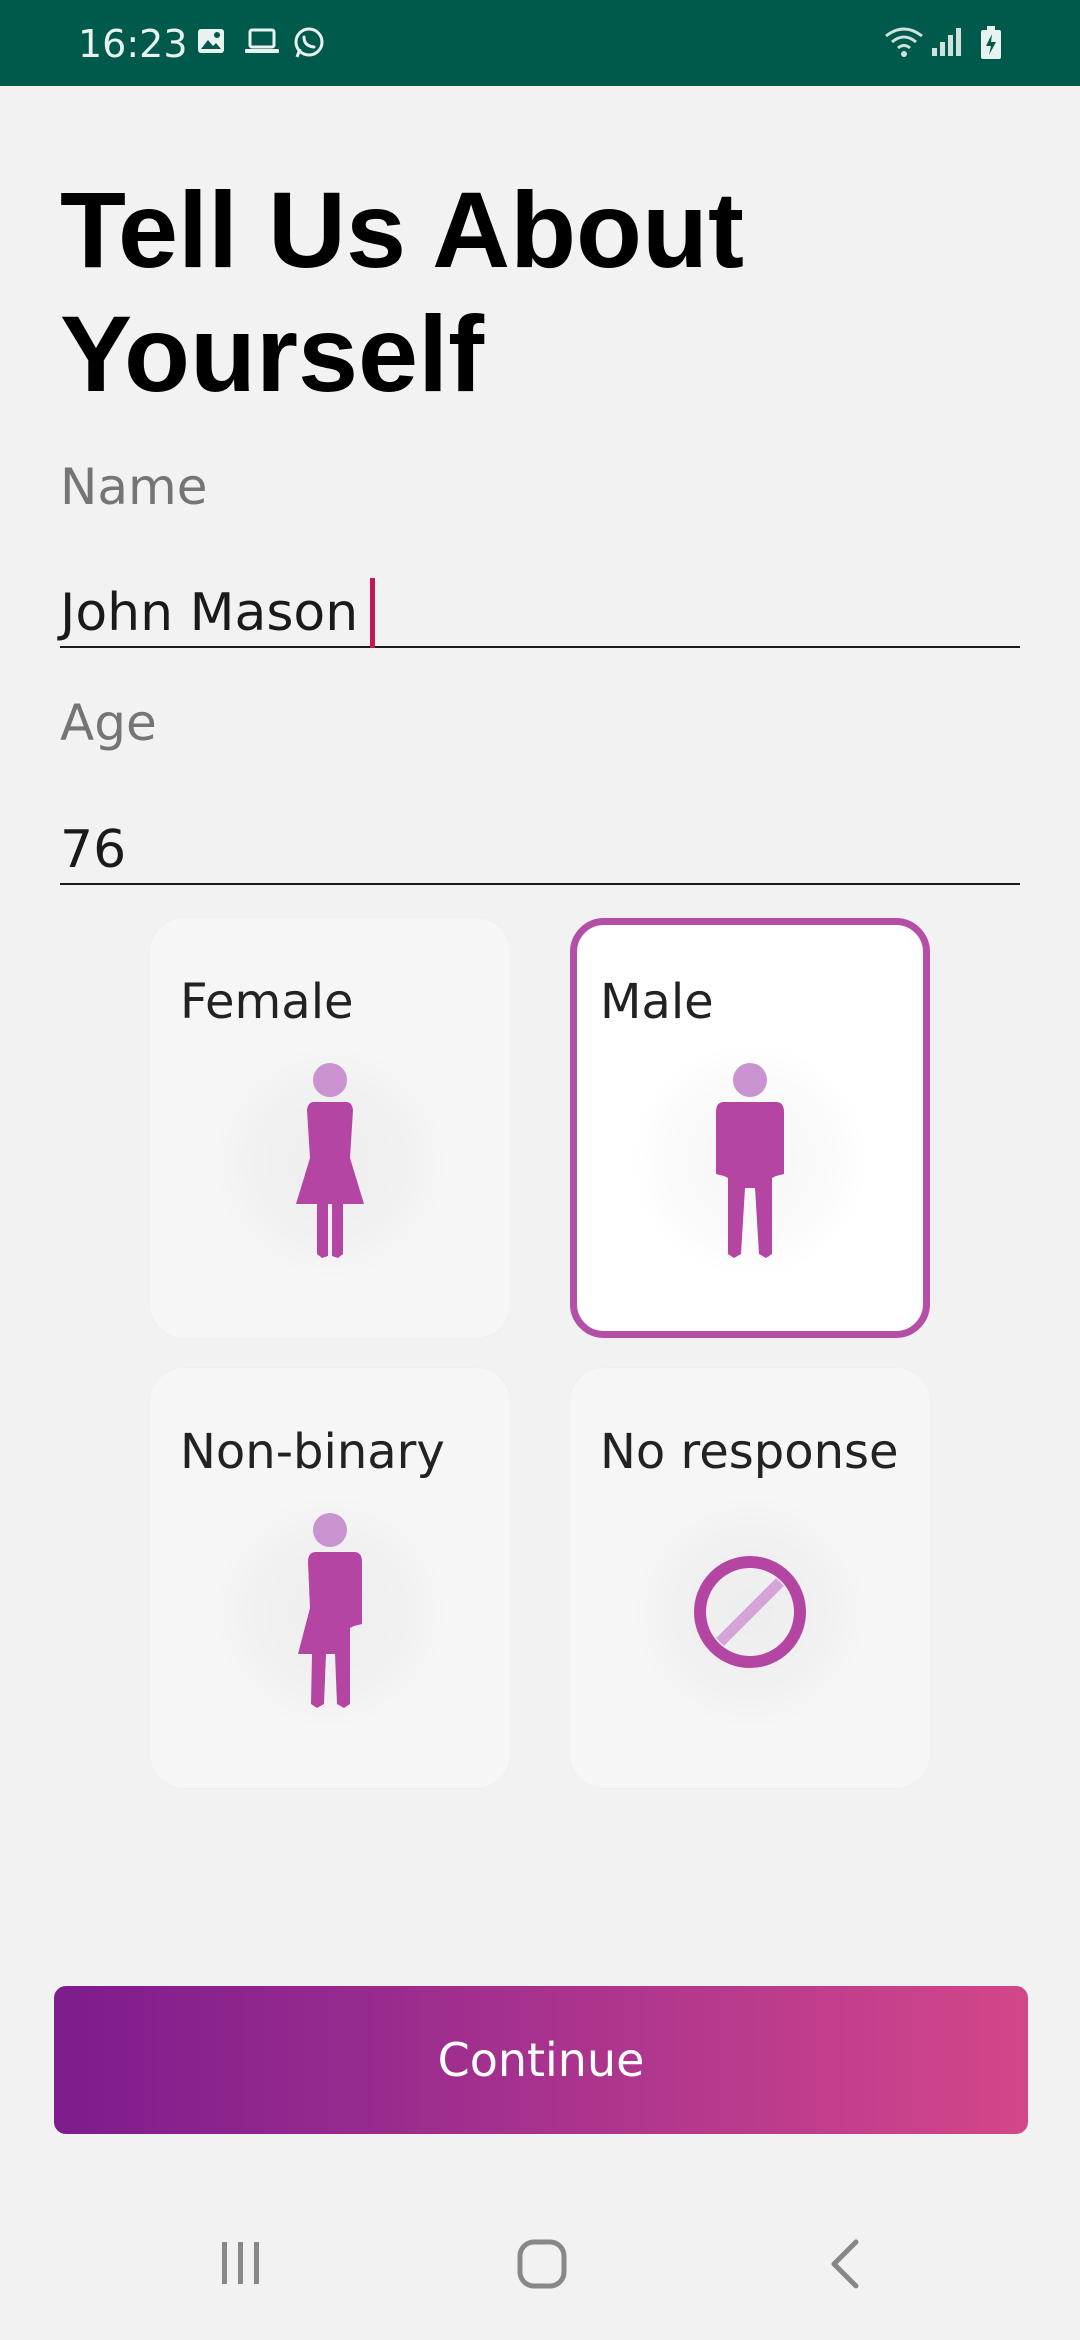  Describe the element at coordinates (309, 42) in the screenshot. I see `whatsapp-icon` at that location.